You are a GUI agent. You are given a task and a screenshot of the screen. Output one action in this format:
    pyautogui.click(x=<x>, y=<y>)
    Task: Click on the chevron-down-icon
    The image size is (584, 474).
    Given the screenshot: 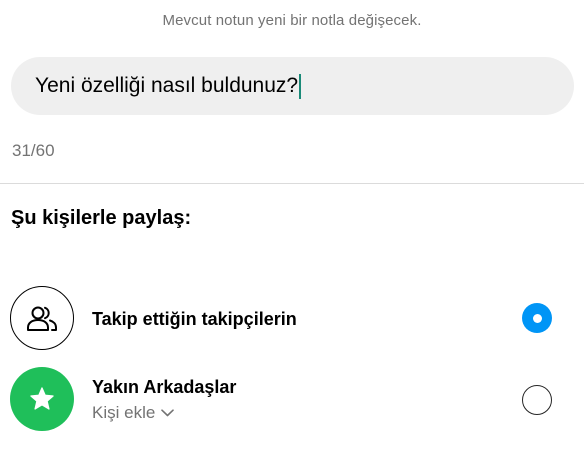 What is the action you would take?
    pyautogui.click(x=168, y=412)
    